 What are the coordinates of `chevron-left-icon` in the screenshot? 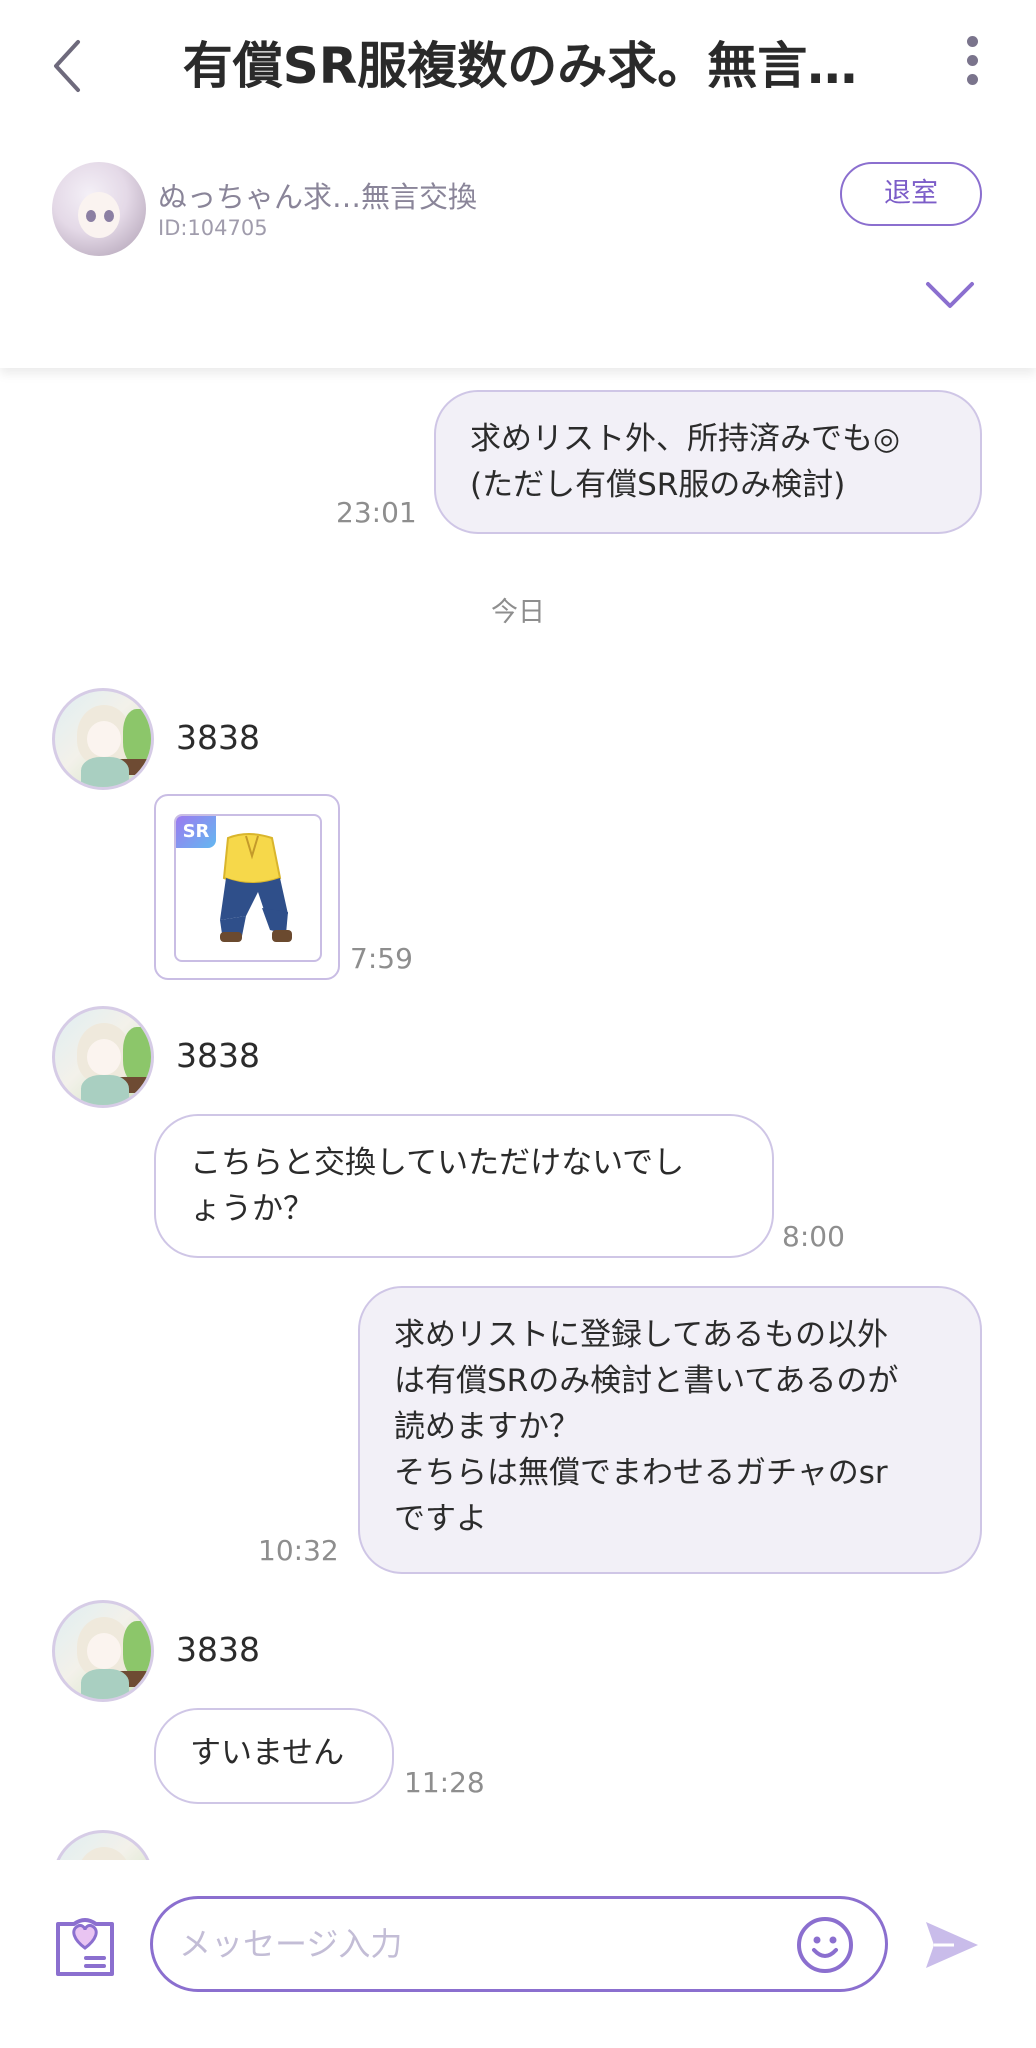 It's located at (67, 66).